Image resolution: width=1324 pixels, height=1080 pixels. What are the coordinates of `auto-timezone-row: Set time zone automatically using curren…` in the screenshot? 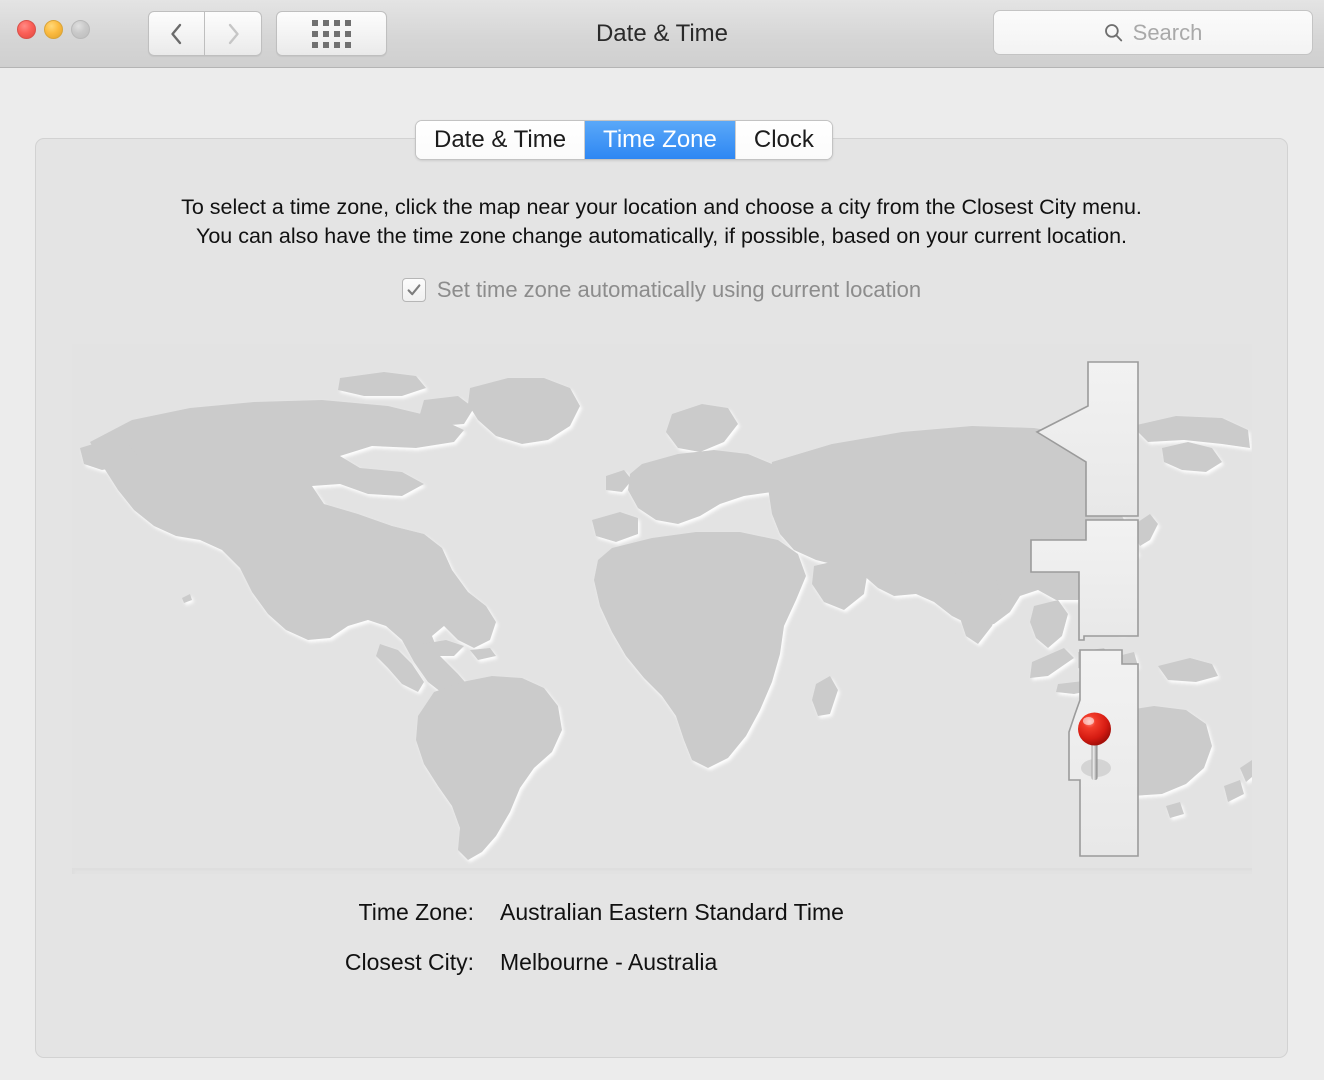 It's located at (661, 290).